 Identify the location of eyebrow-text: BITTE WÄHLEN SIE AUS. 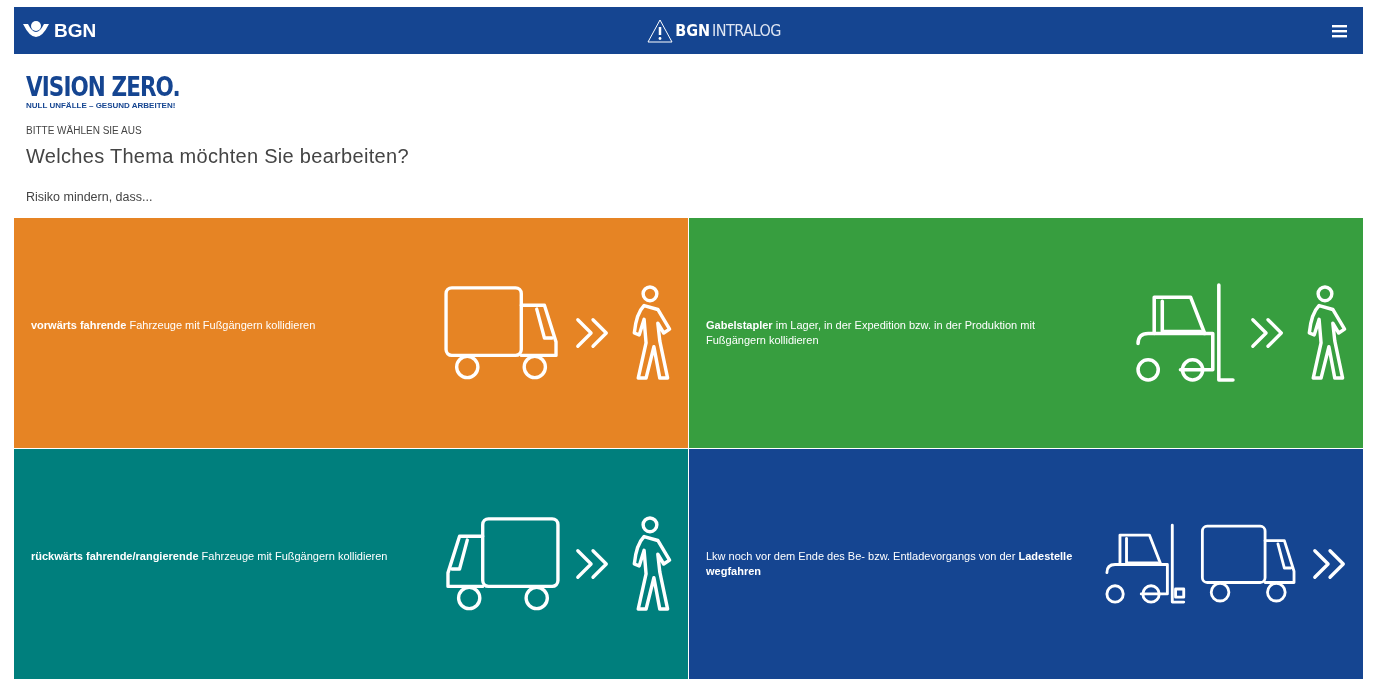
(84, 130).